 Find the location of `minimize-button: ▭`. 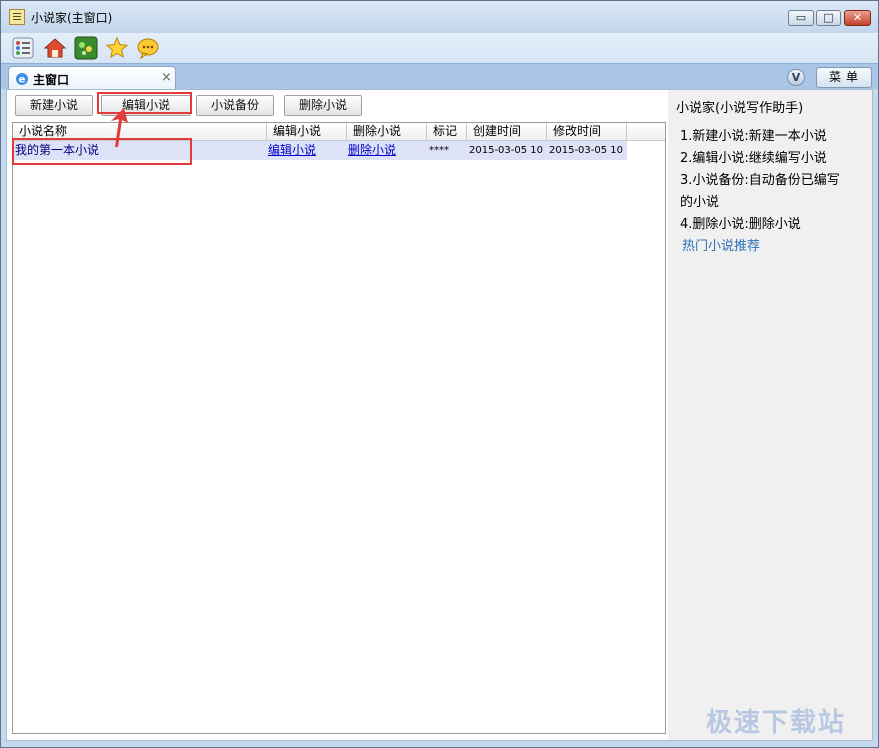

minimize-button: ▭ is located at coordinates (801, 18).